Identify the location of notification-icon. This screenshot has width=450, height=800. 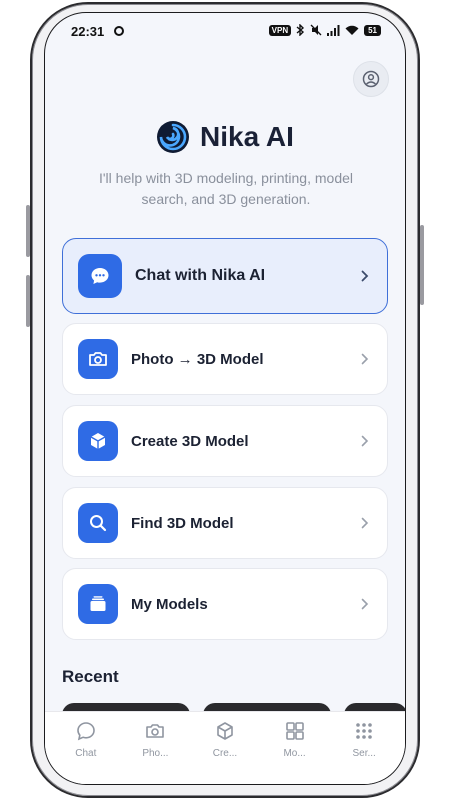
(119, 31).